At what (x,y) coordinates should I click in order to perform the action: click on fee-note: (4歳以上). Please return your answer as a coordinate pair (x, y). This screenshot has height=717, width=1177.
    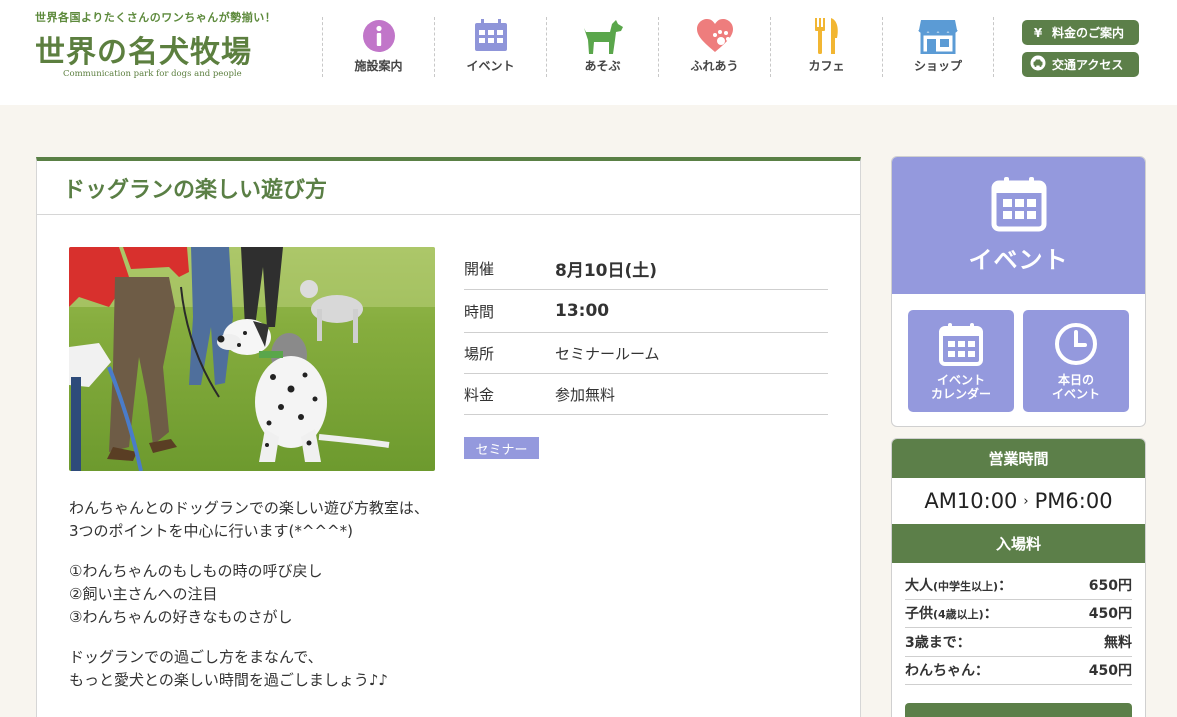
    Looking at the image, I should click on (958, 615).